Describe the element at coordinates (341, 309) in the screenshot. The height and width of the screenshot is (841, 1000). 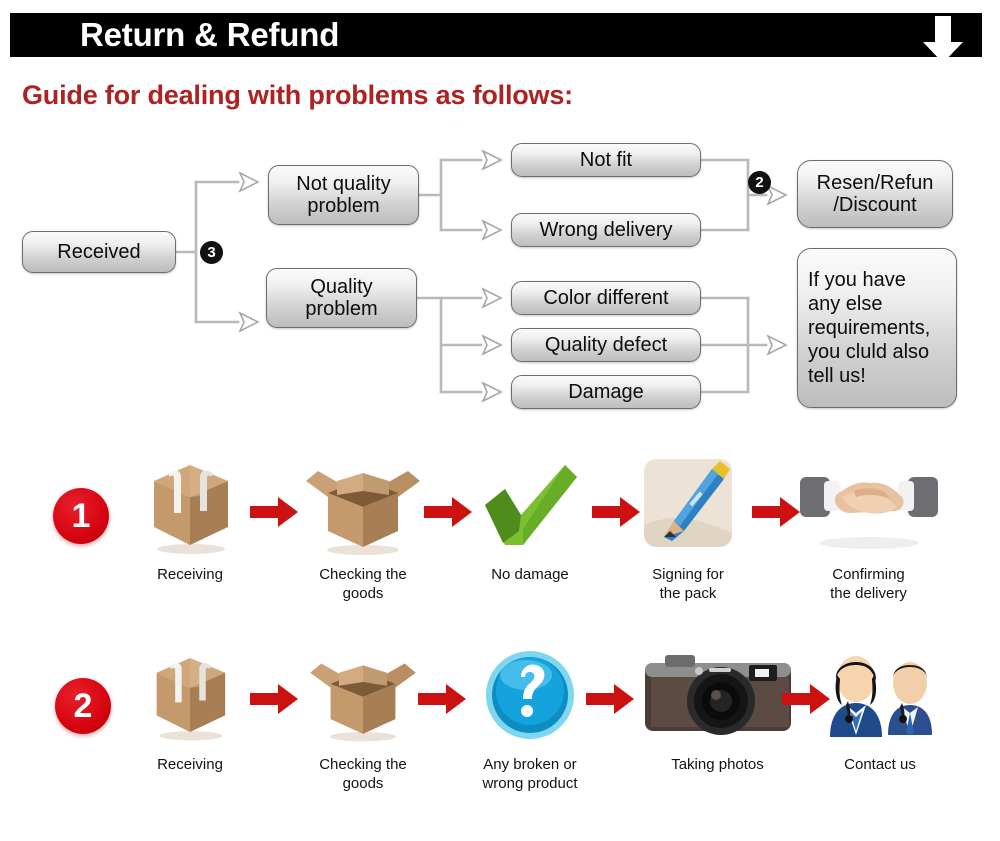
I see `flow-node-quality-line2: problem` at that location.